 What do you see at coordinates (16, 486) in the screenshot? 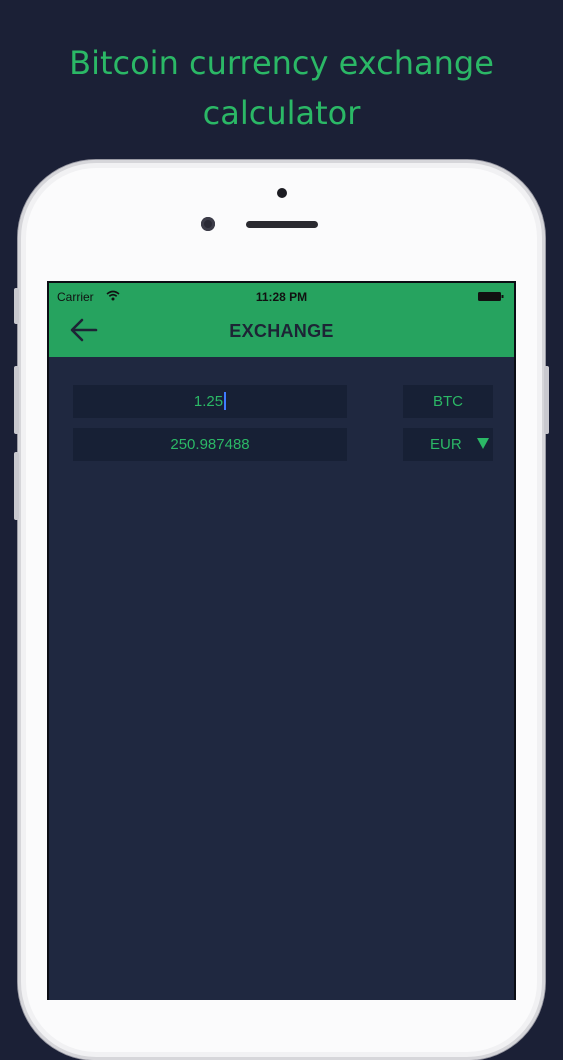
I see `volume-down-button` at bounding box center [16, 486].